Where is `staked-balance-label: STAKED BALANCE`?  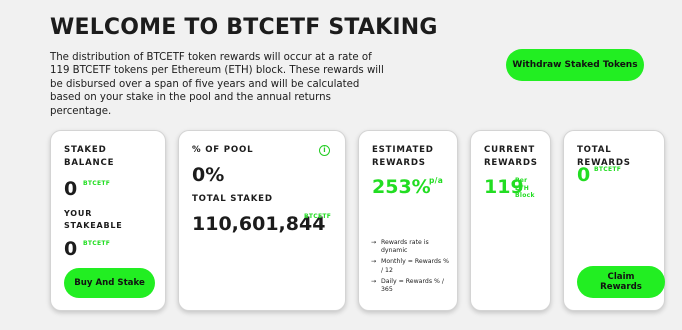
staked-balance-label: STAKED BALANCE is located at coordinates (89, 156).